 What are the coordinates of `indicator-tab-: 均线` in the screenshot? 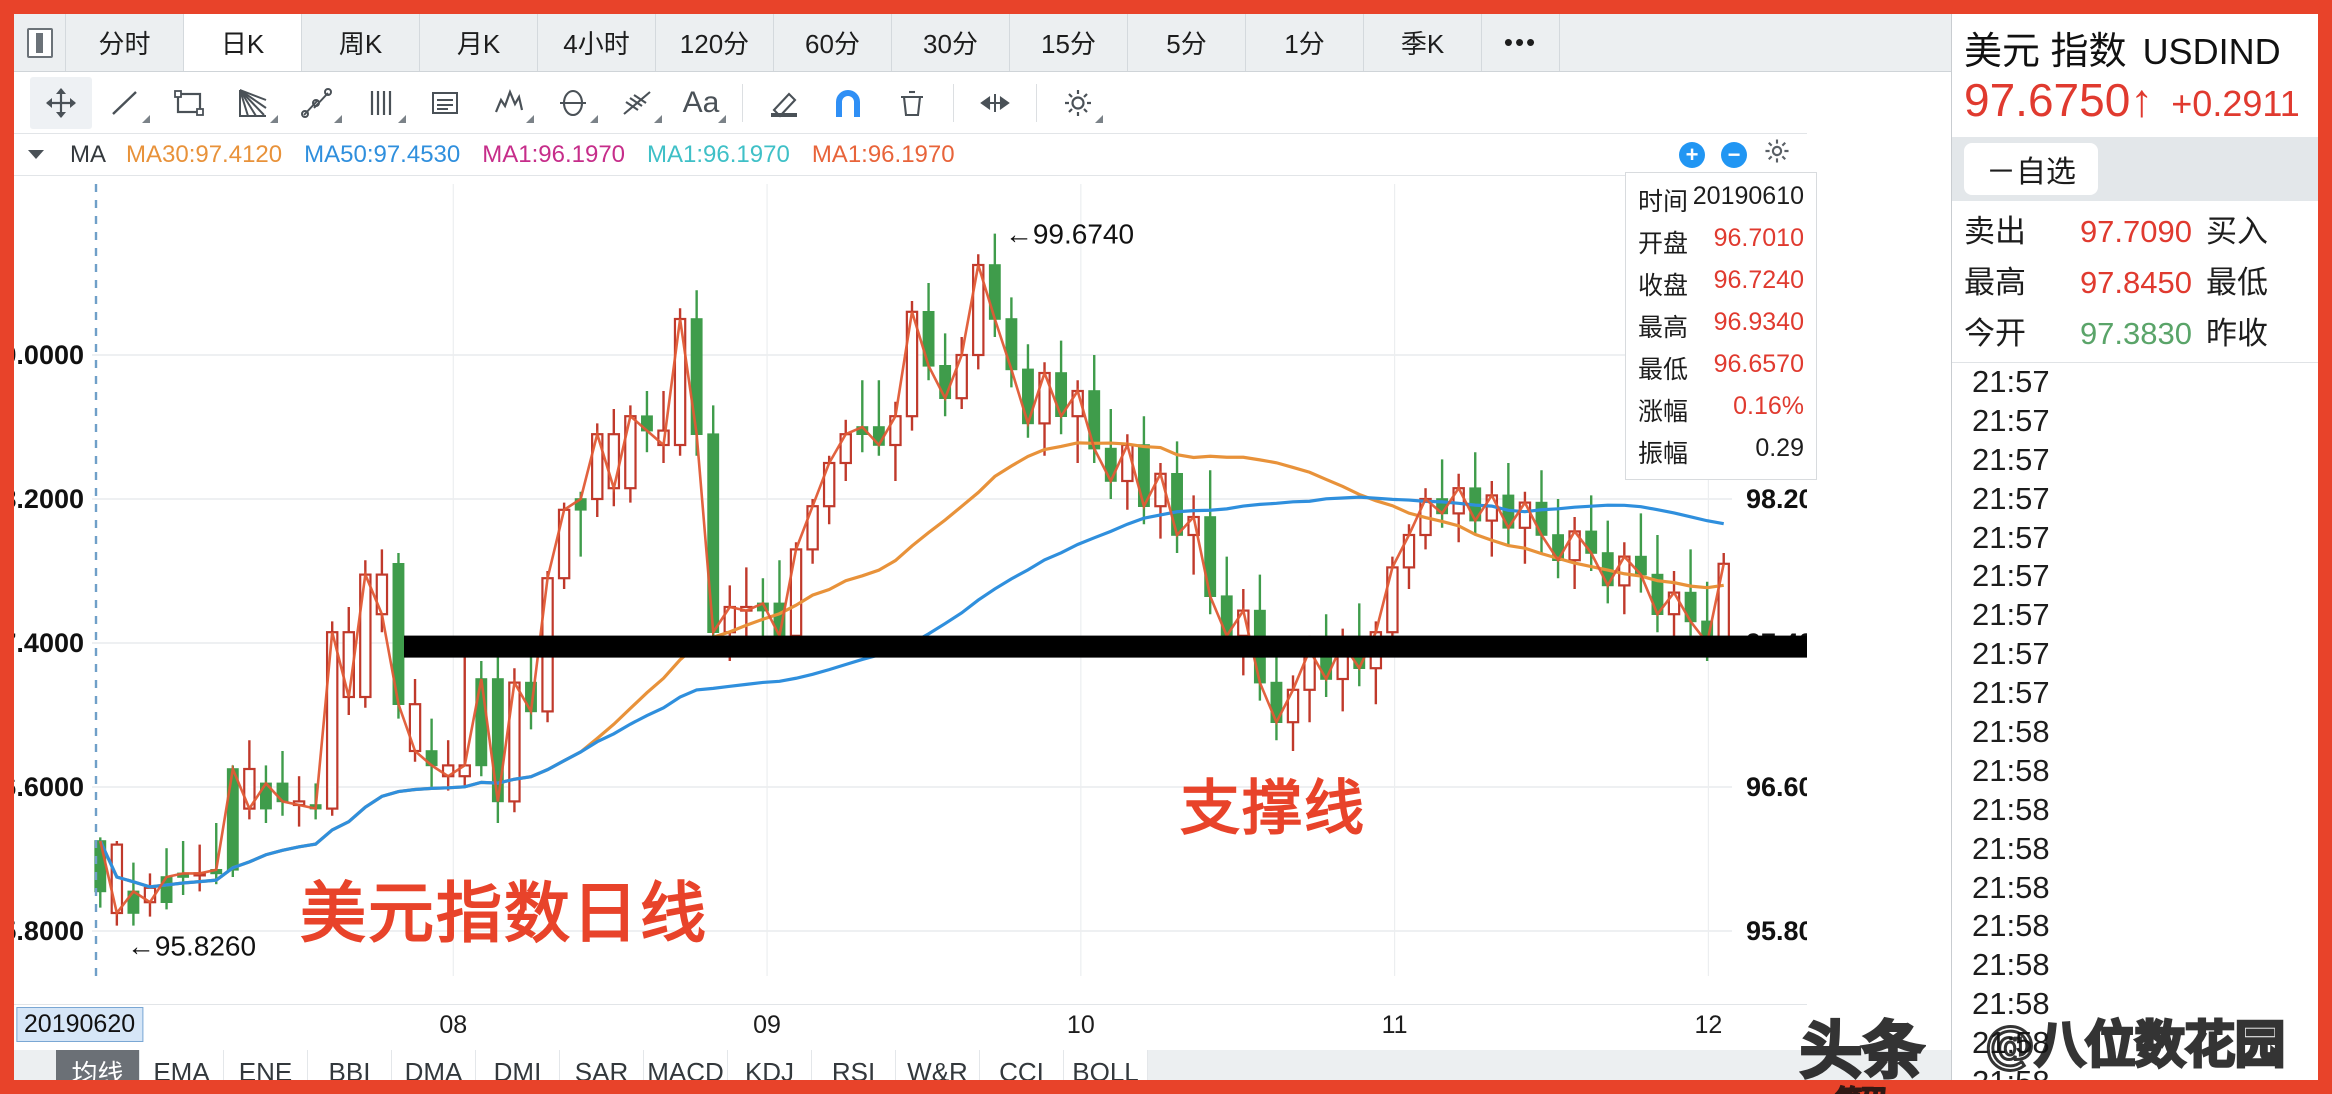 It's located at (98, 1065).